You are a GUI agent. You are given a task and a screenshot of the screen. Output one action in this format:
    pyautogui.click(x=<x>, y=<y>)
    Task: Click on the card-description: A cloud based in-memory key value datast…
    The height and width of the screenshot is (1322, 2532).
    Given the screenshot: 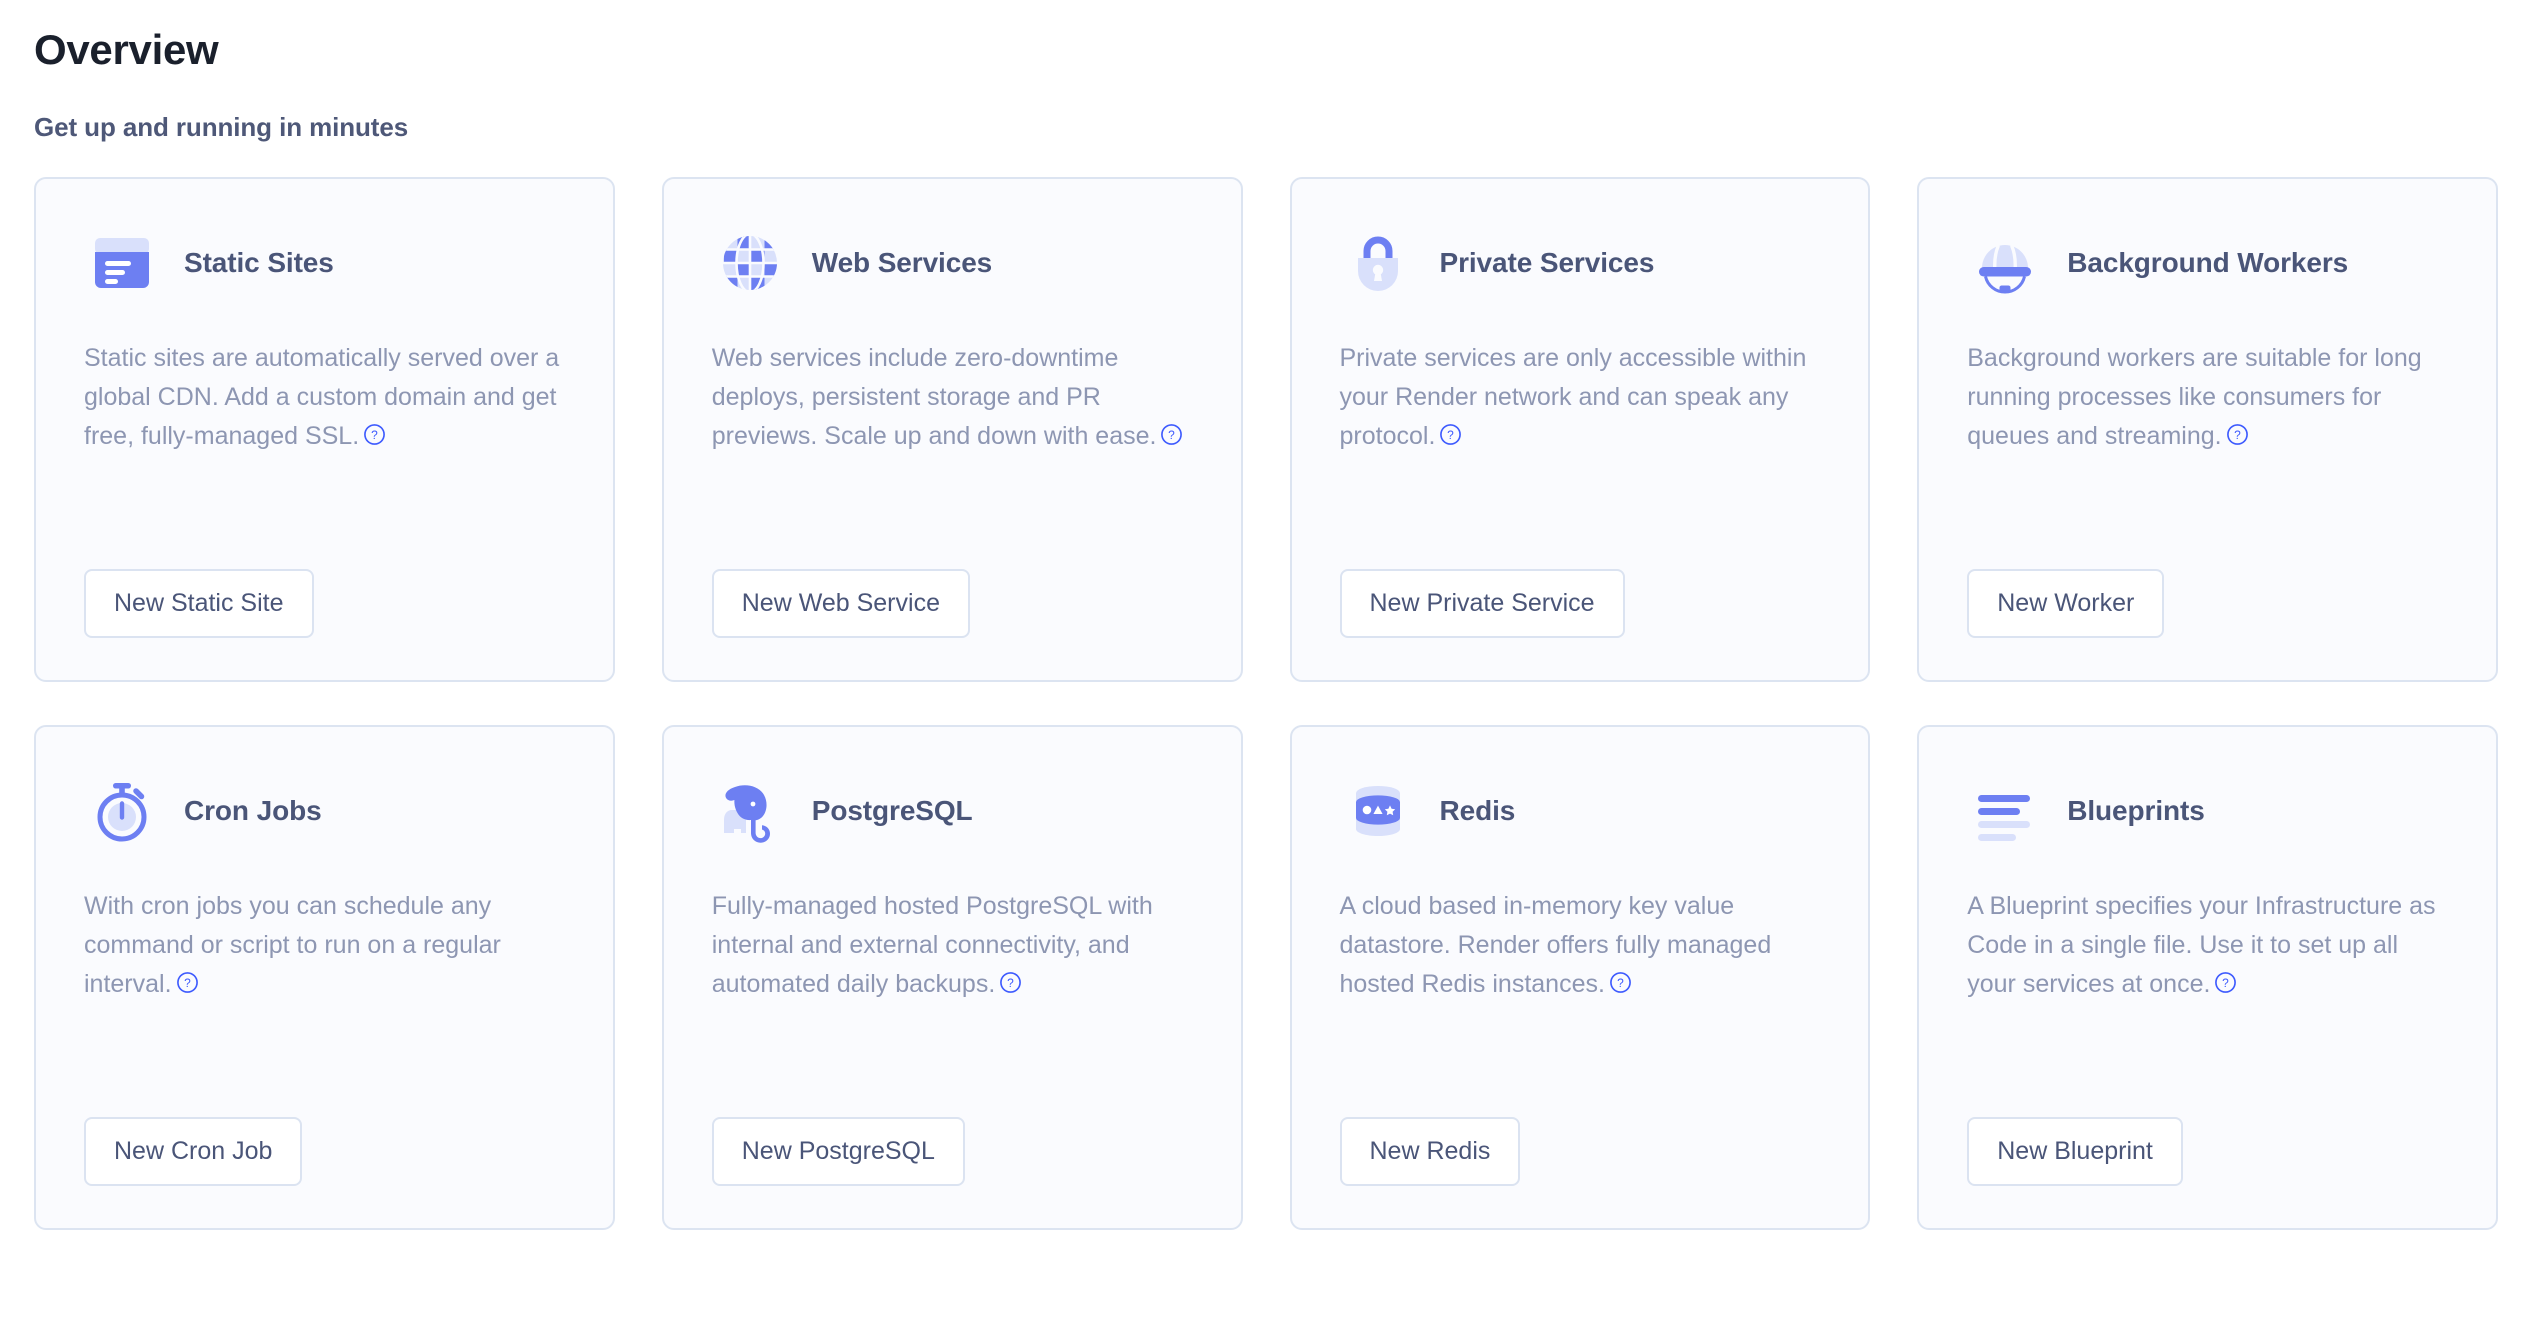 What is the action you would take?
    pyautogui.click(x=1580, y=985)
    